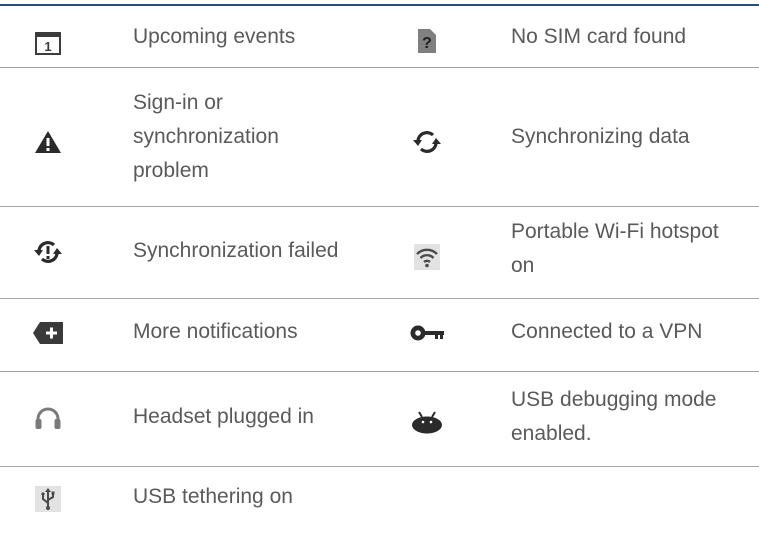 The width and height of the screenshot is (759, 534). What do you see at coordinates (48, 418) in the screenshot?
I see `headset-icon` at bounding box center [48, 418].